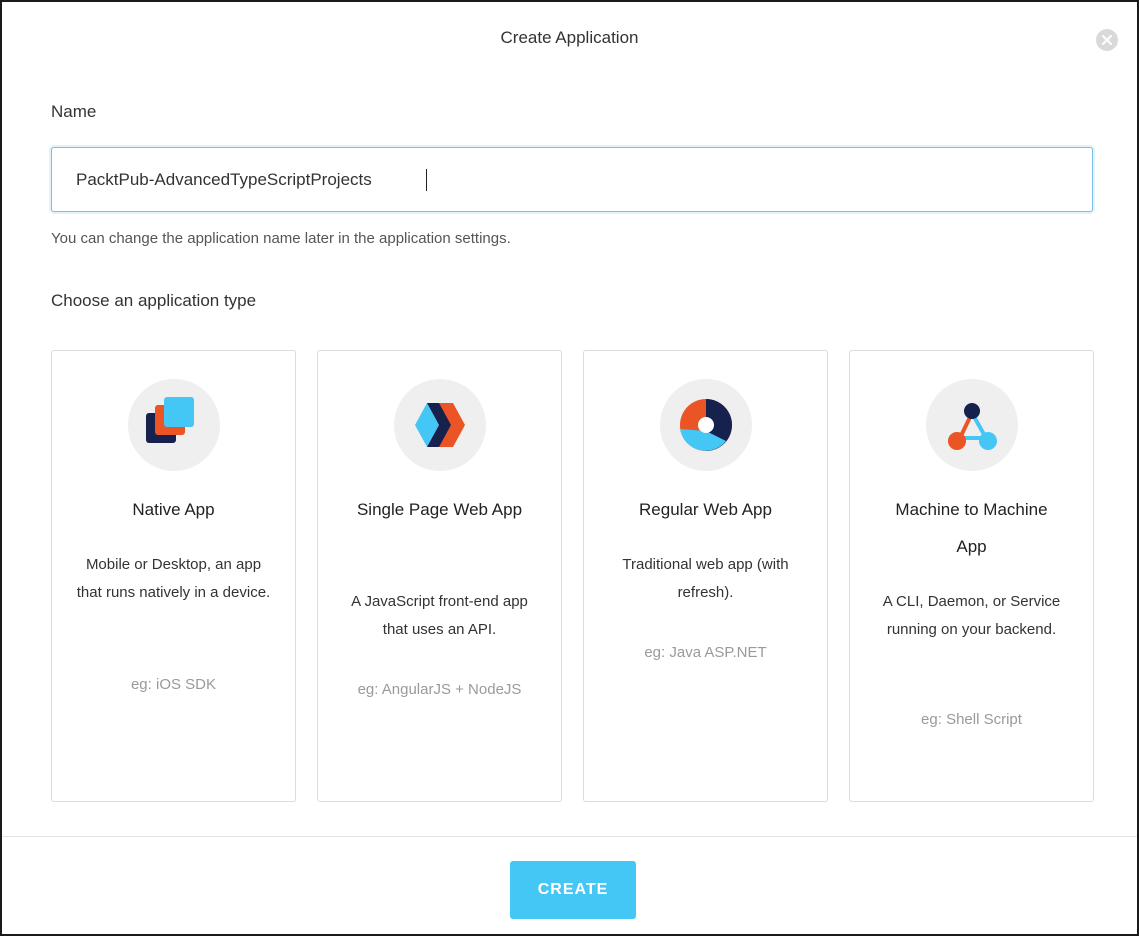 The image size is (1139, 936). I want to click on footer-divider, so click(569, 836).